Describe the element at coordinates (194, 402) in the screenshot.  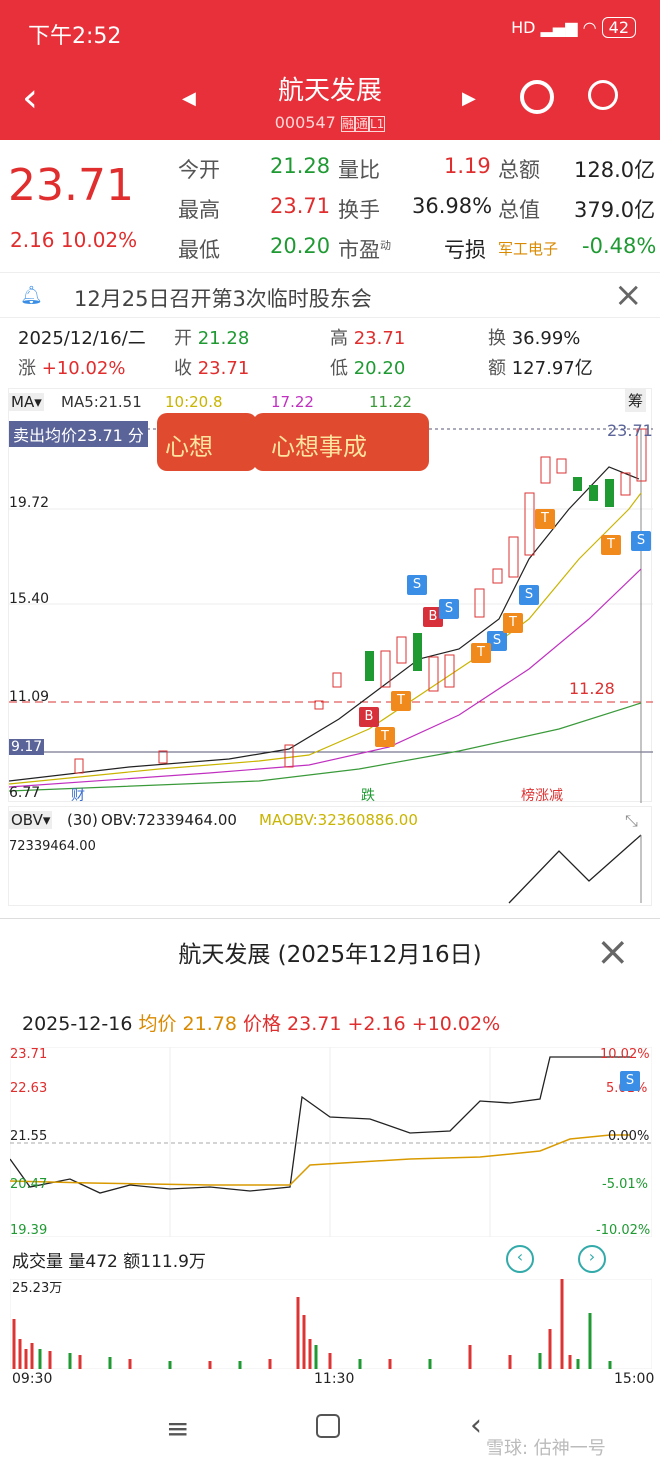
I see `ma10-value: 10:20.8` at that location.